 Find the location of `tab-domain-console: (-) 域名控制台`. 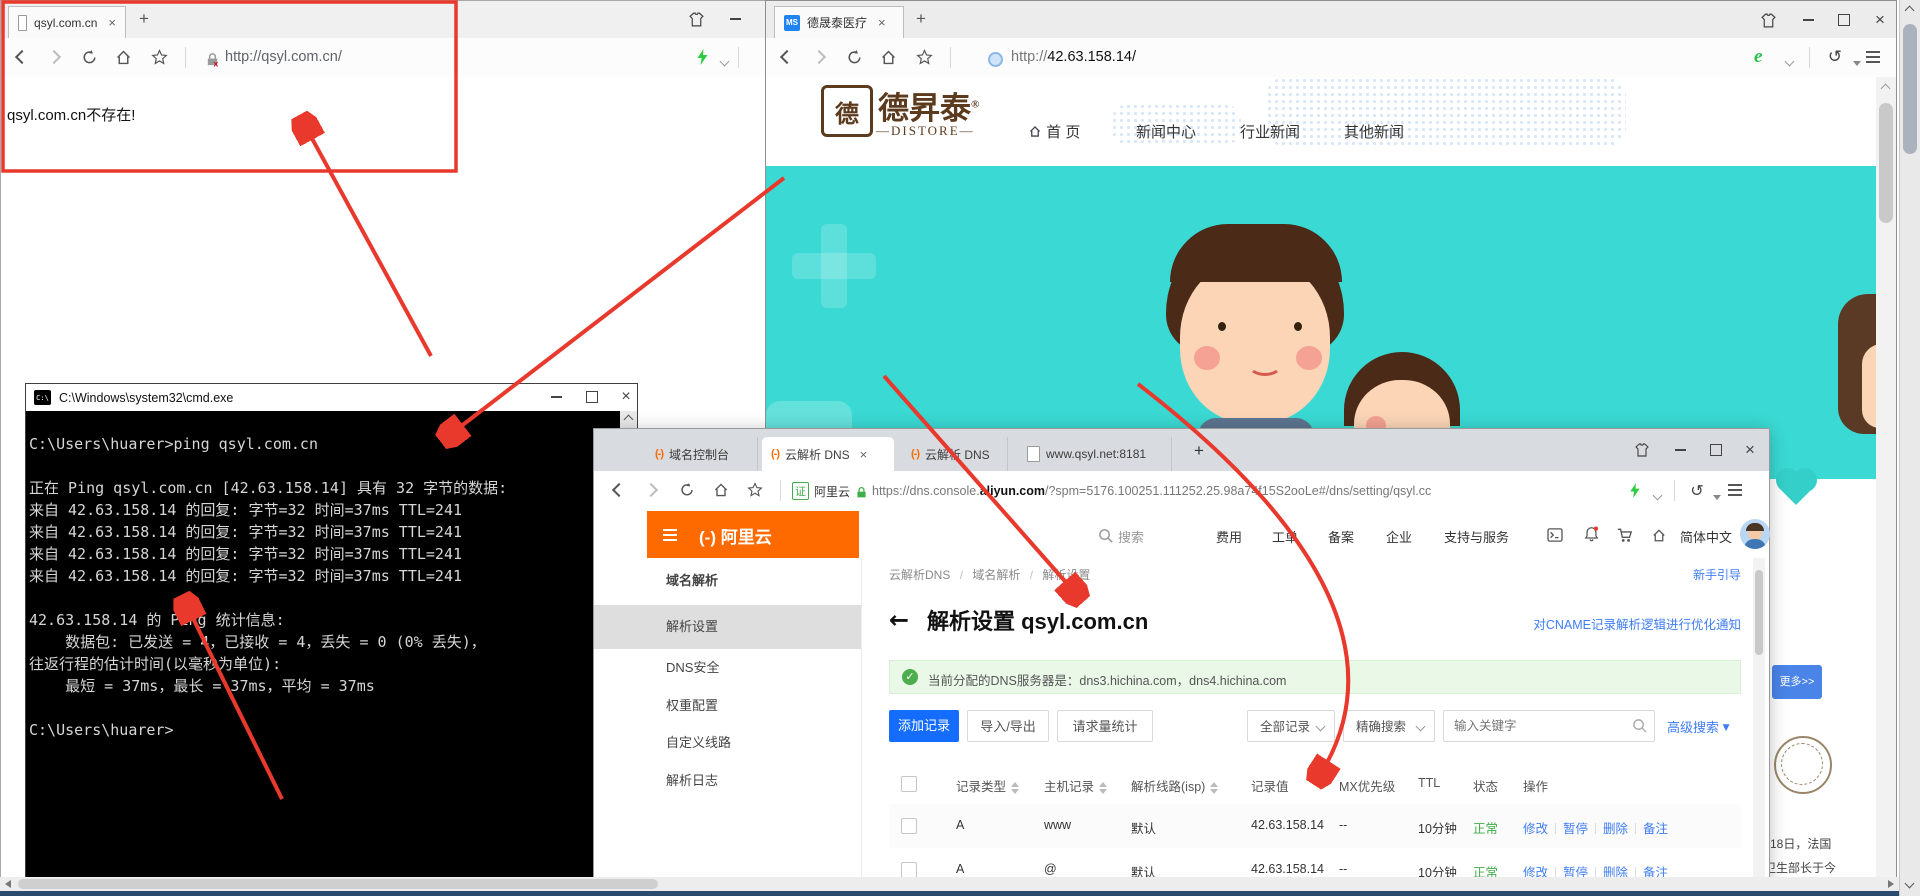

tab-domain-console: (-) 域名控制台 is located at coordinates (702, 454).